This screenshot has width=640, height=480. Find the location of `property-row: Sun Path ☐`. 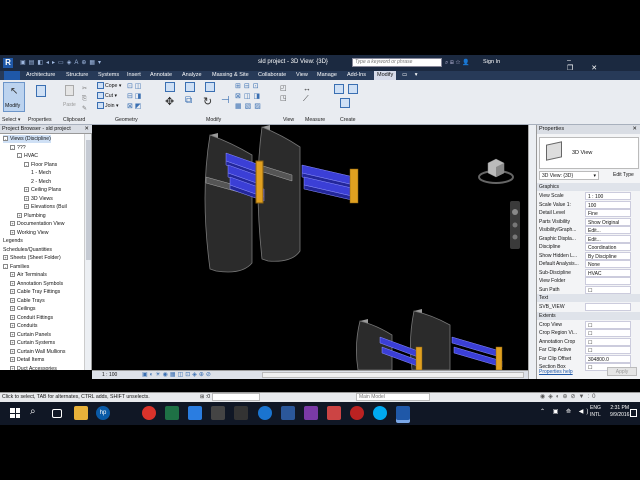

property-row: Sun Path ☐ is located at coordinates (589, 289).